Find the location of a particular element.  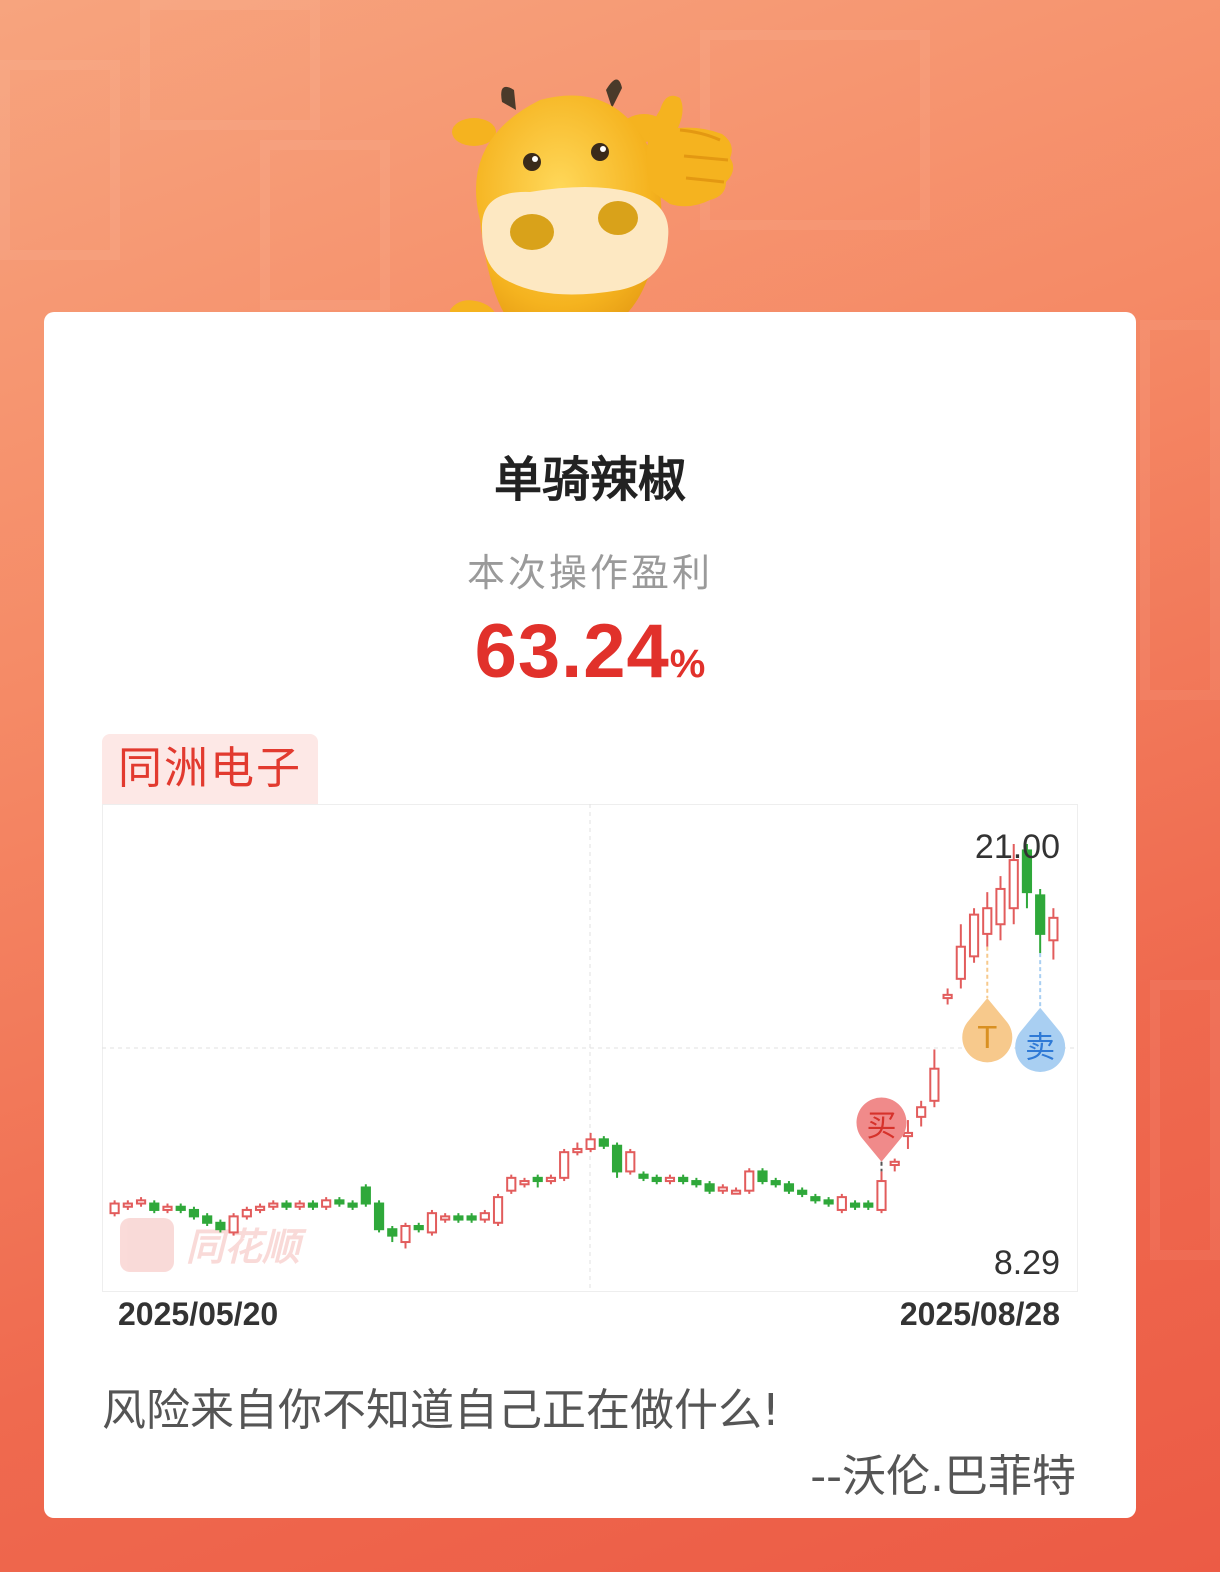

profit-percent-sign: % is located at coordinates (687, 664).